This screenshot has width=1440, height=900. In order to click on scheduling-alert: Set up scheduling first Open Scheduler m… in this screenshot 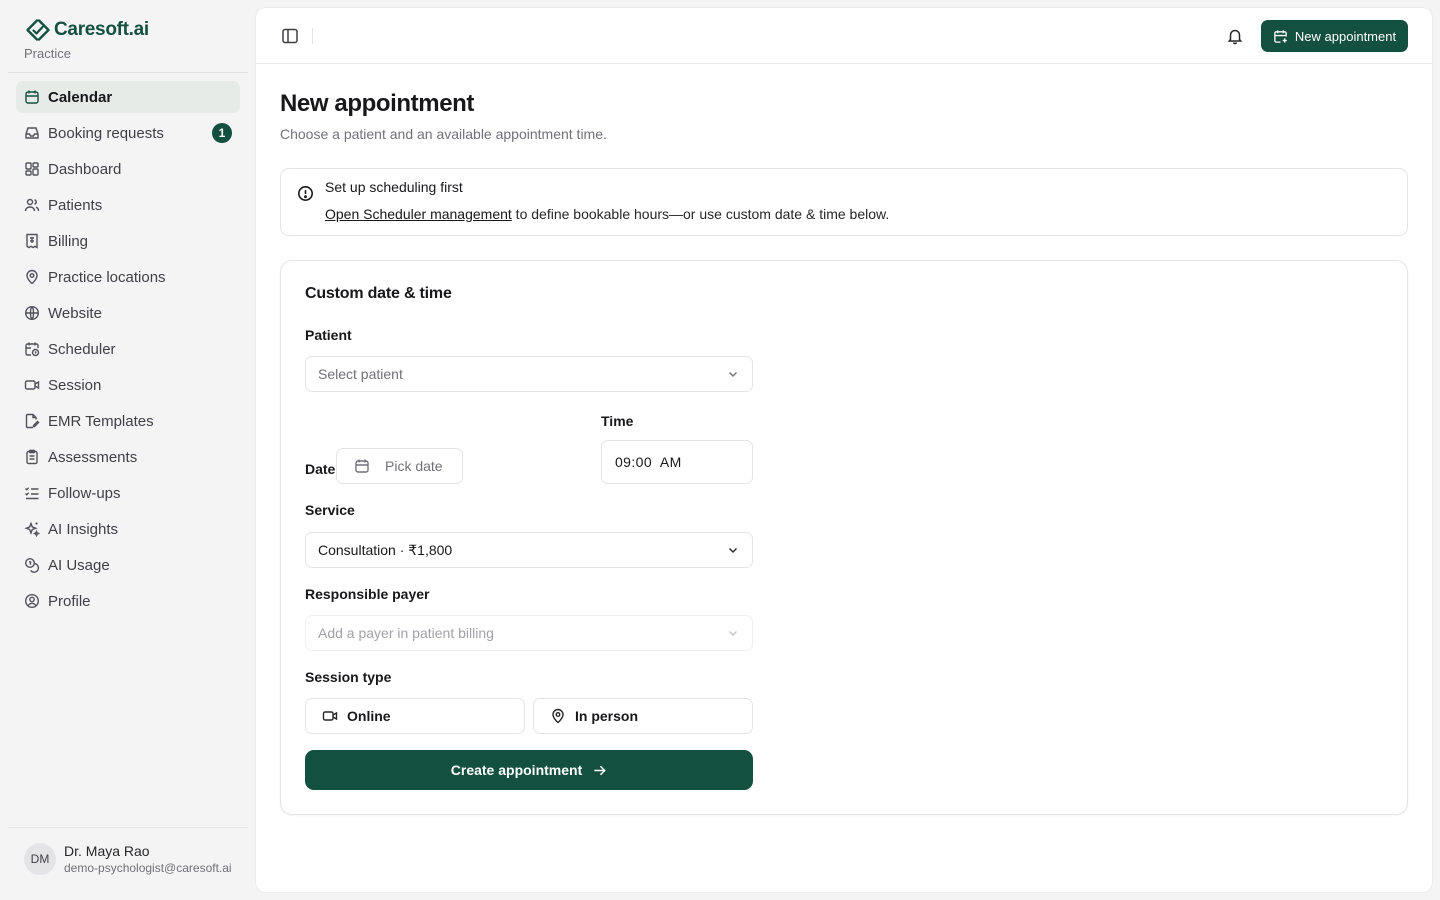, I will do `click(844, 202)`.